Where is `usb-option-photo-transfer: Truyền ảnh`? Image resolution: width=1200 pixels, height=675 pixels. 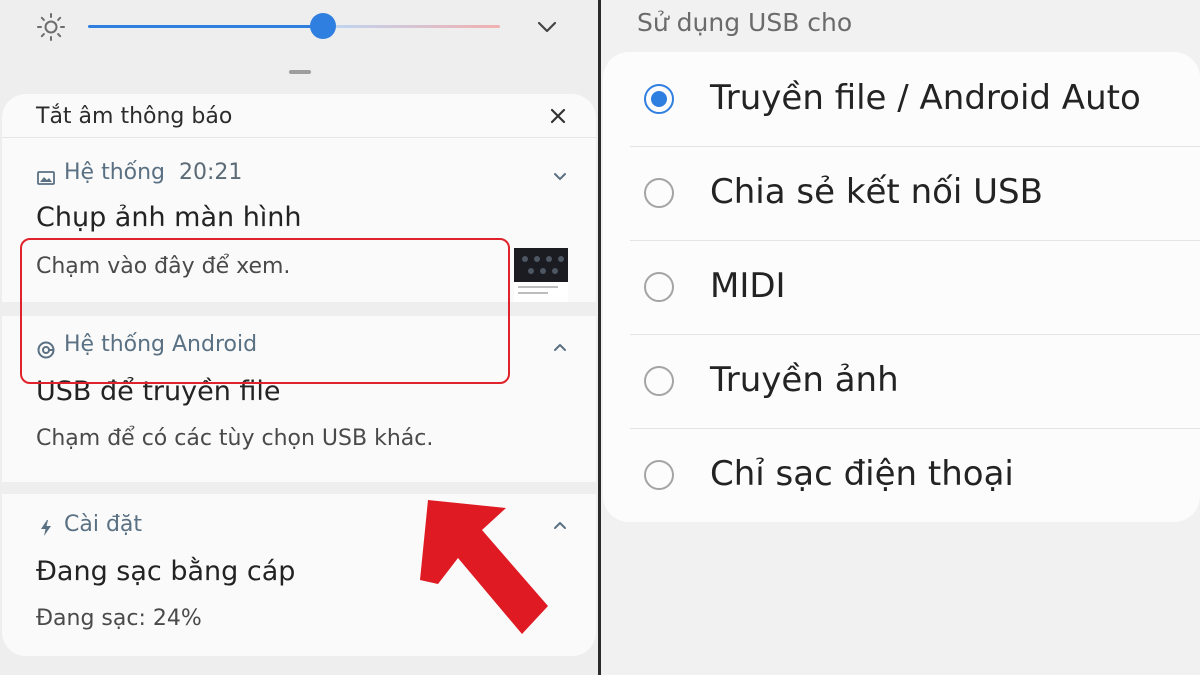 usb-option-photo-transfer: Truyền ảnh is located at coordinates (901, 381).